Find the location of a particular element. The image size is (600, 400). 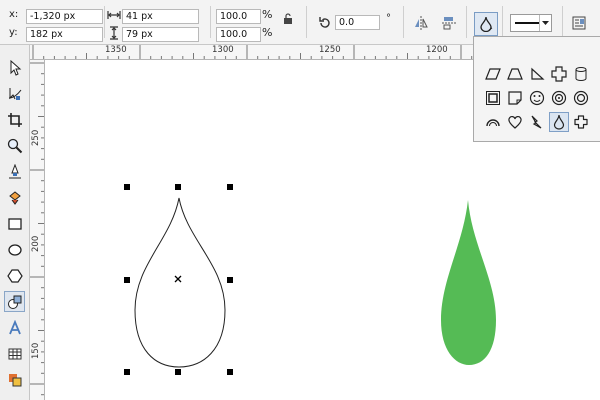

height-field: 79 px is located at coordinates (160, 34).